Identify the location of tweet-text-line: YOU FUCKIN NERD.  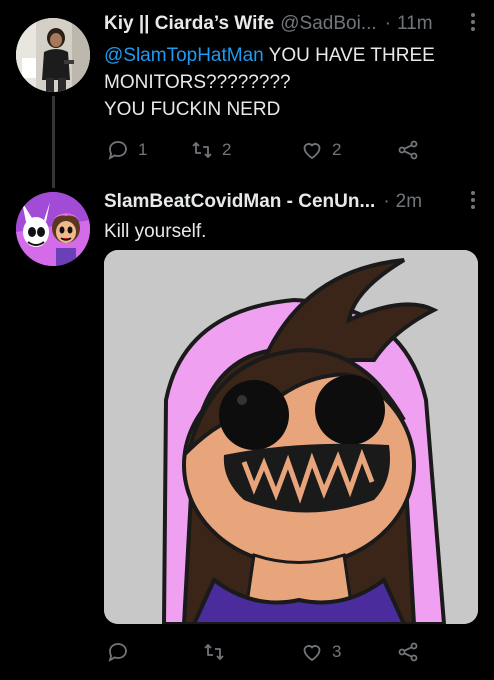
(192, 109).